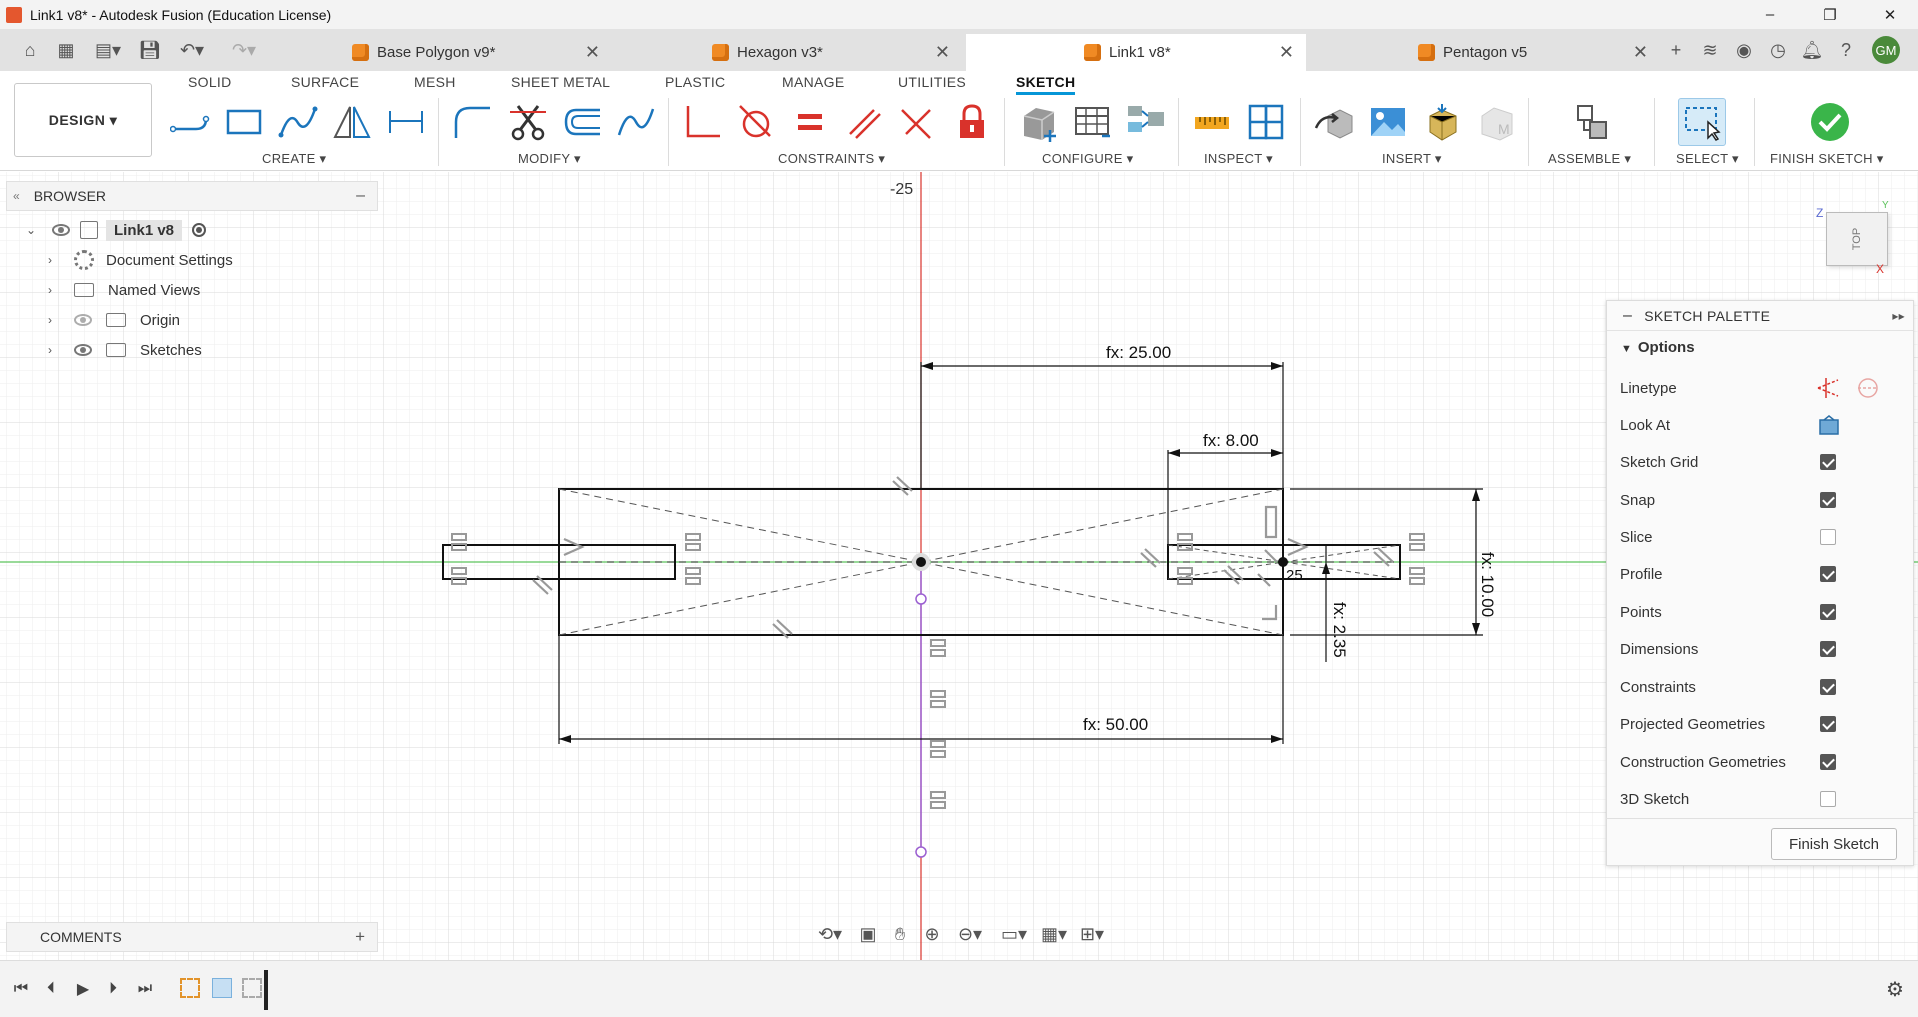  I want to click on grid-settings-icon: ▦▾, so click(1054, 934).